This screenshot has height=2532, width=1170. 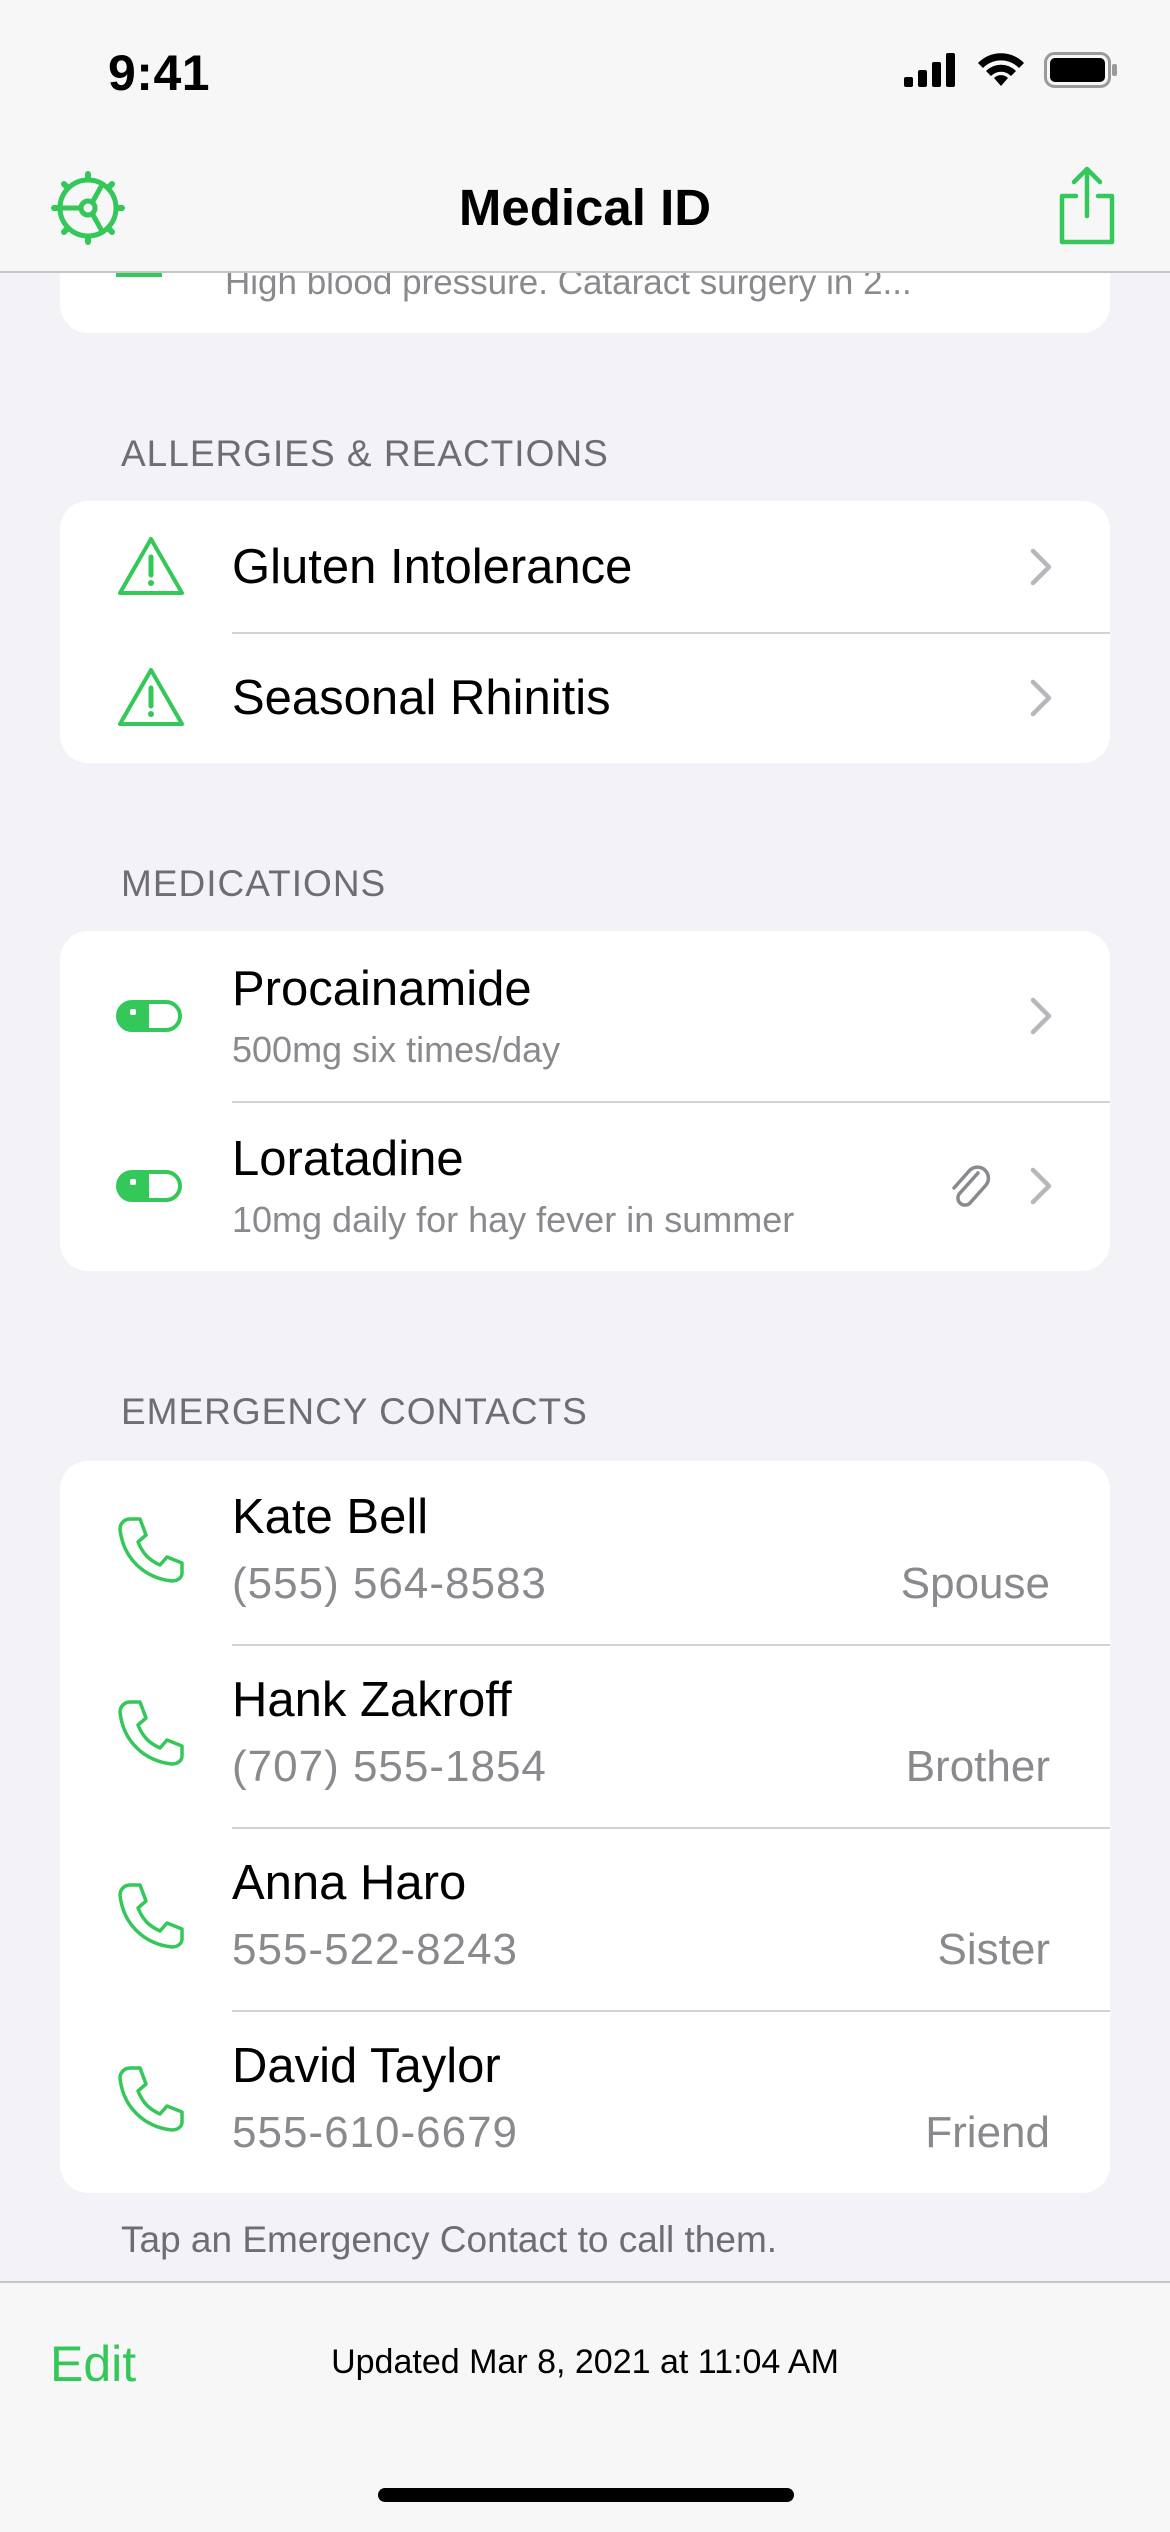 What do you see at coordinates (971, 1186) in the screenshot?
I see `paperclip-icon` at bounding box center [971, 1186].